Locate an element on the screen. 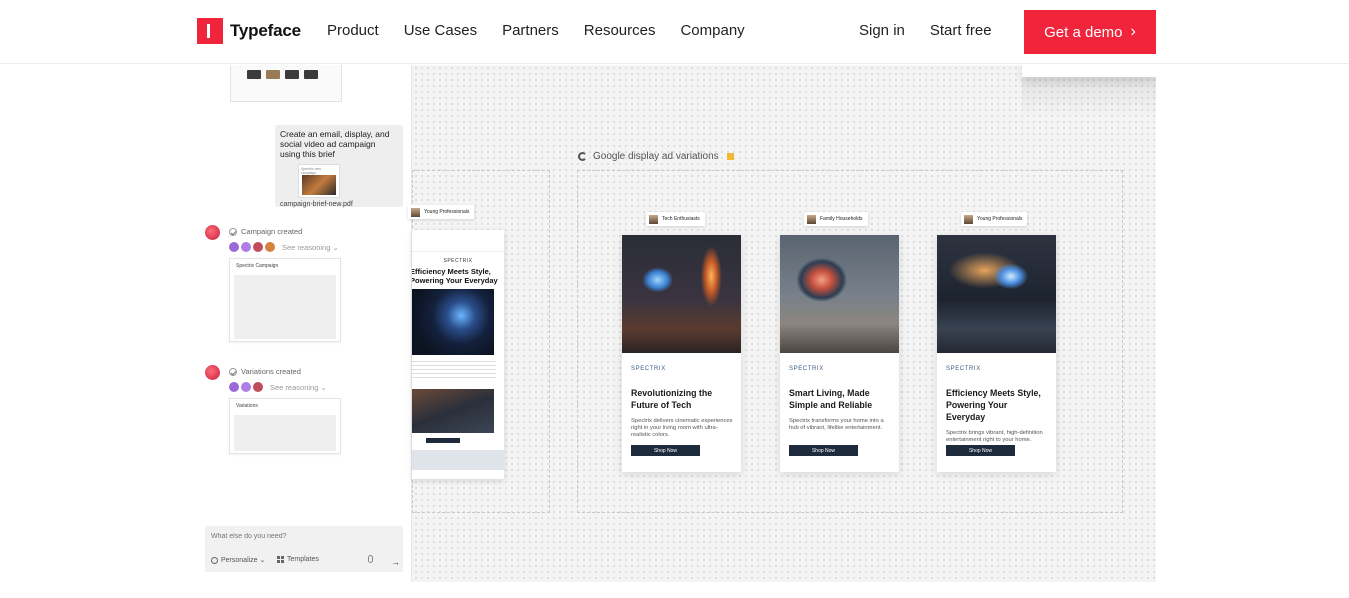 The image size is (1349, 598). nav-product: Product is located at coordinates (353, 30).